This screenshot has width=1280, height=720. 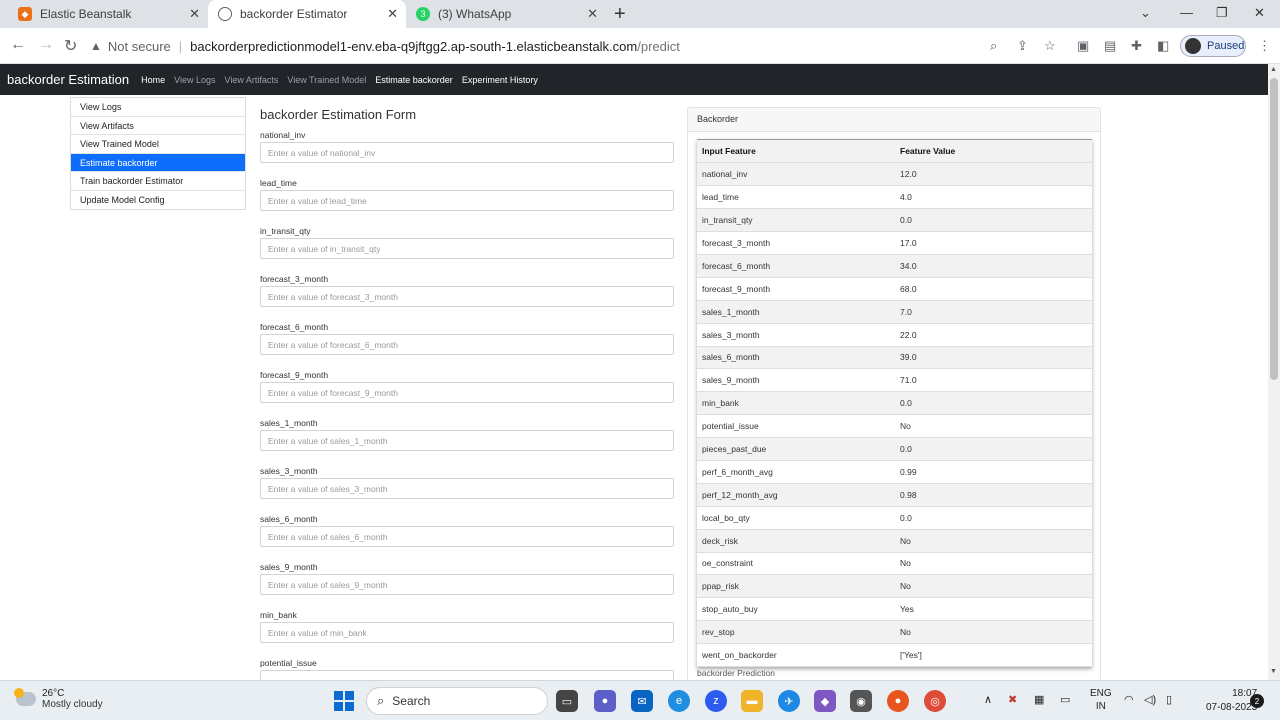 What do you see at coordinates (1101, 700) in the screenshot?
I see `language-indicator: ENG IN` at bounding box center [1101, 700].